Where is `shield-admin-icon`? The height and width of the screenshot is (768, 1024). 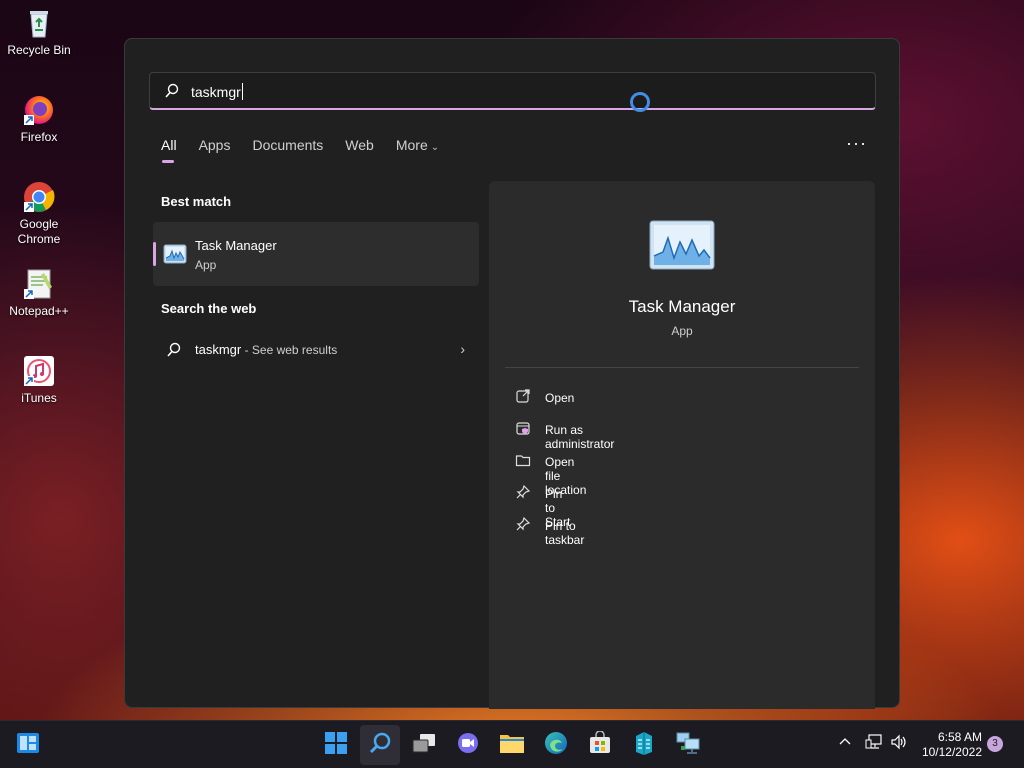 shield-admin-icon is located at coordinates (523, 429).